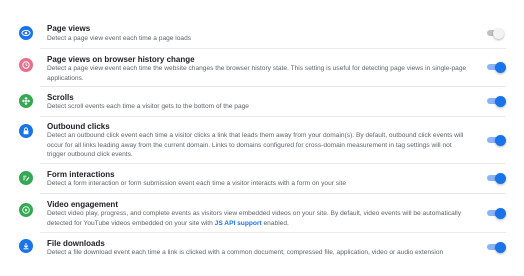 This screenshot has height=276, width=524. What do you see at coordinates (238, 223) in the screenshot?
I see `js-api-support-link: JS API support` at bounding box center [238, 223].